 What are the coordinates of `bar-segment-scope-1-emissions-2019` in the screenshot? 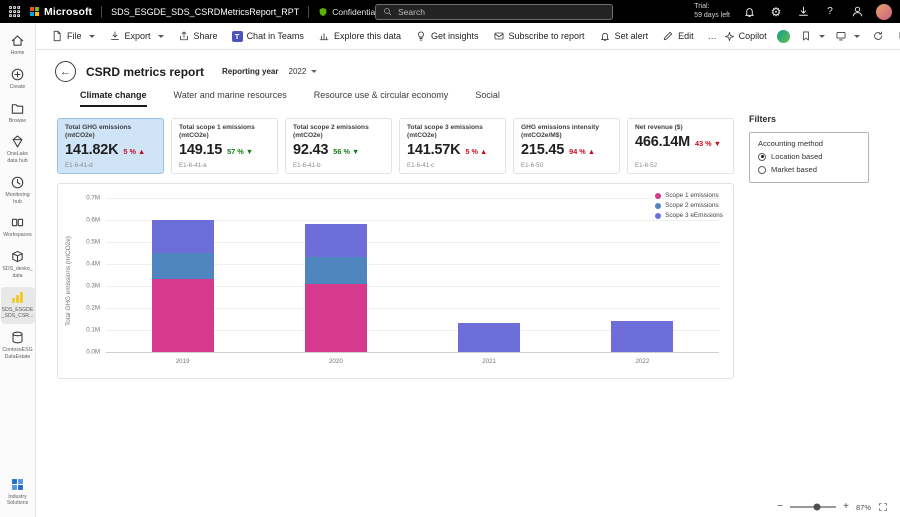 It's located at (182, 315).